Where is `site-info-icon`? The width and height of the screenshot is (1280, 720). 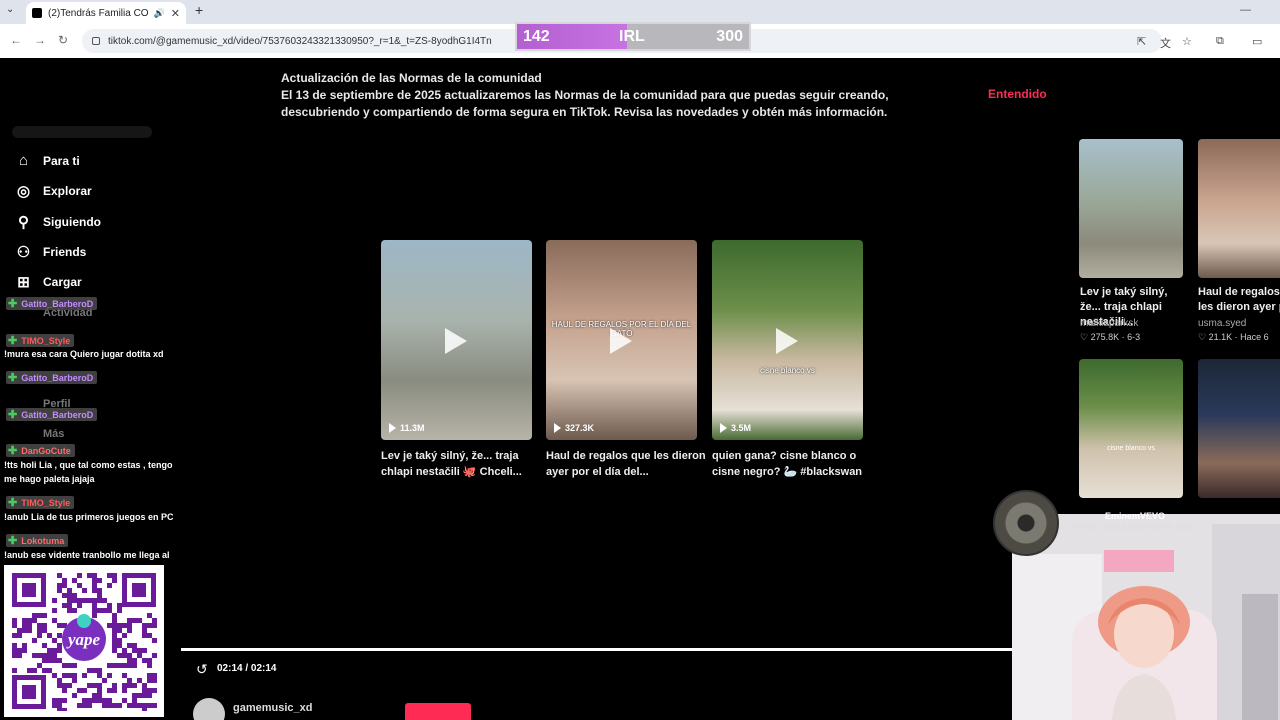 site-info-icon is located at coordinates (96, 41).